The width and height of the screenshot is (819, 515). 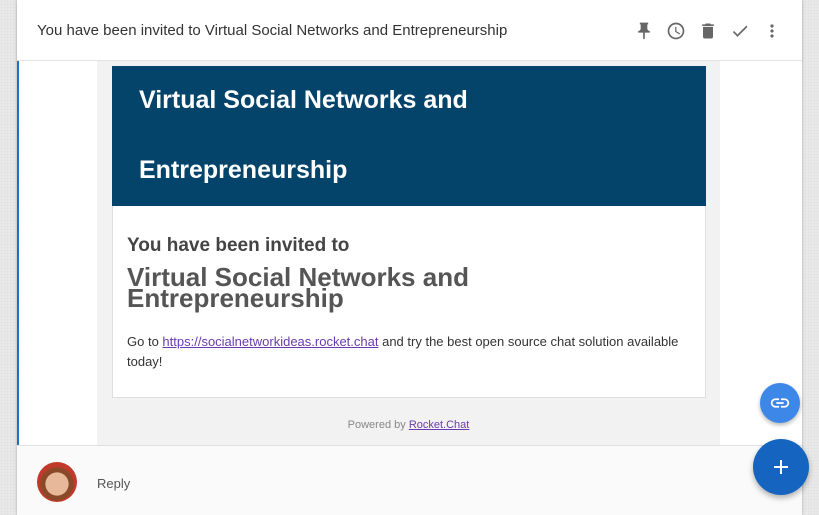 What do you see at coordinates (270, 341) in the screenshot?
I see `server-link: https://socialnetworkideas.rocket.chat` at bounding box center [270, 341].